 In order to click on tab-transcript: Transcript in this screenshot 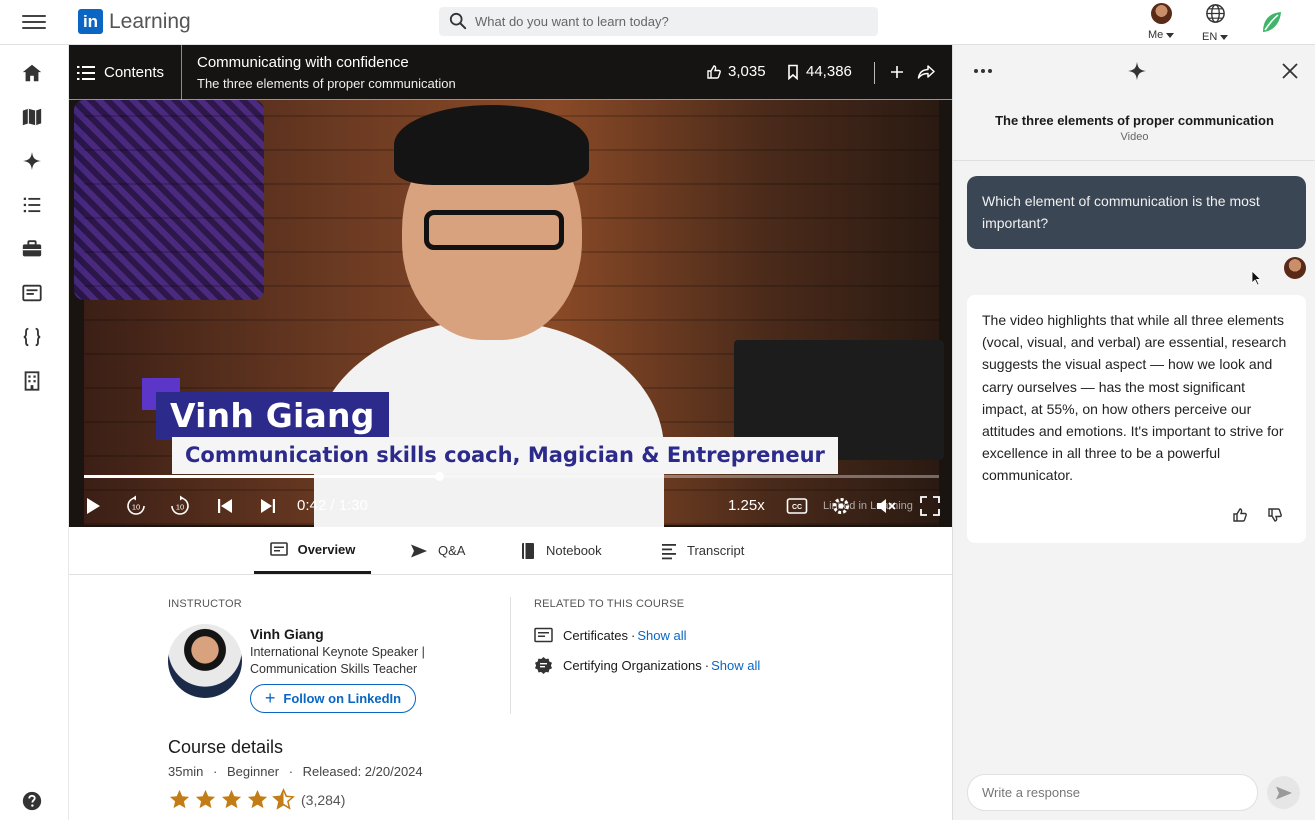, I will do `click(702, 550)`.